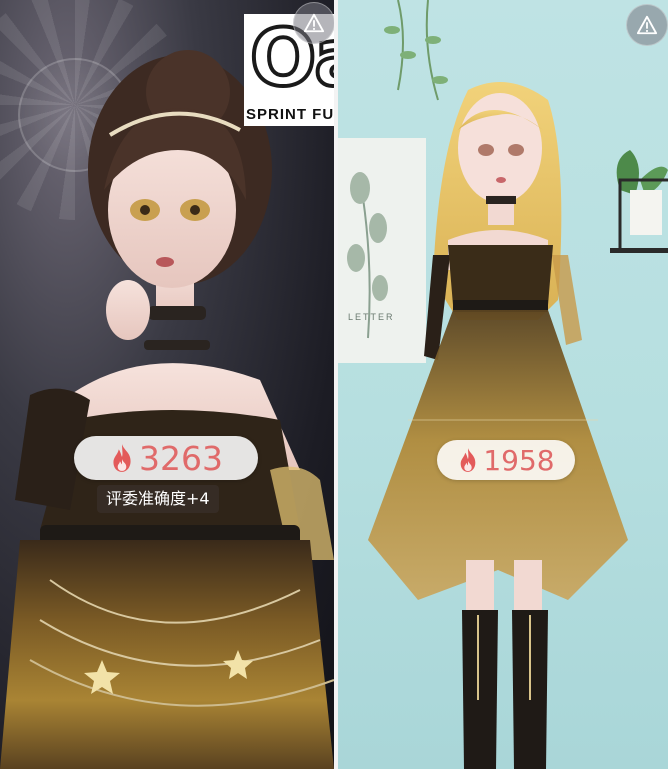  What do you see at coordinates (158, 499) in the screenshot?
I see `judge-accuracy-bonus: 评委准确度+4` at bounding box center [158, 499].